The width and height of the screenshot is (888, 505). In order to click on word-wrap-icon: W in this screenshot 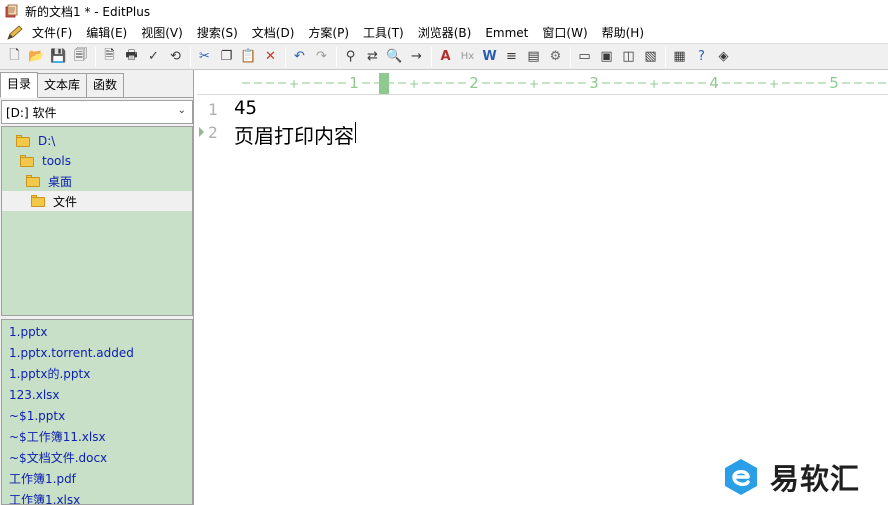, I will do `click(489, 56)`.